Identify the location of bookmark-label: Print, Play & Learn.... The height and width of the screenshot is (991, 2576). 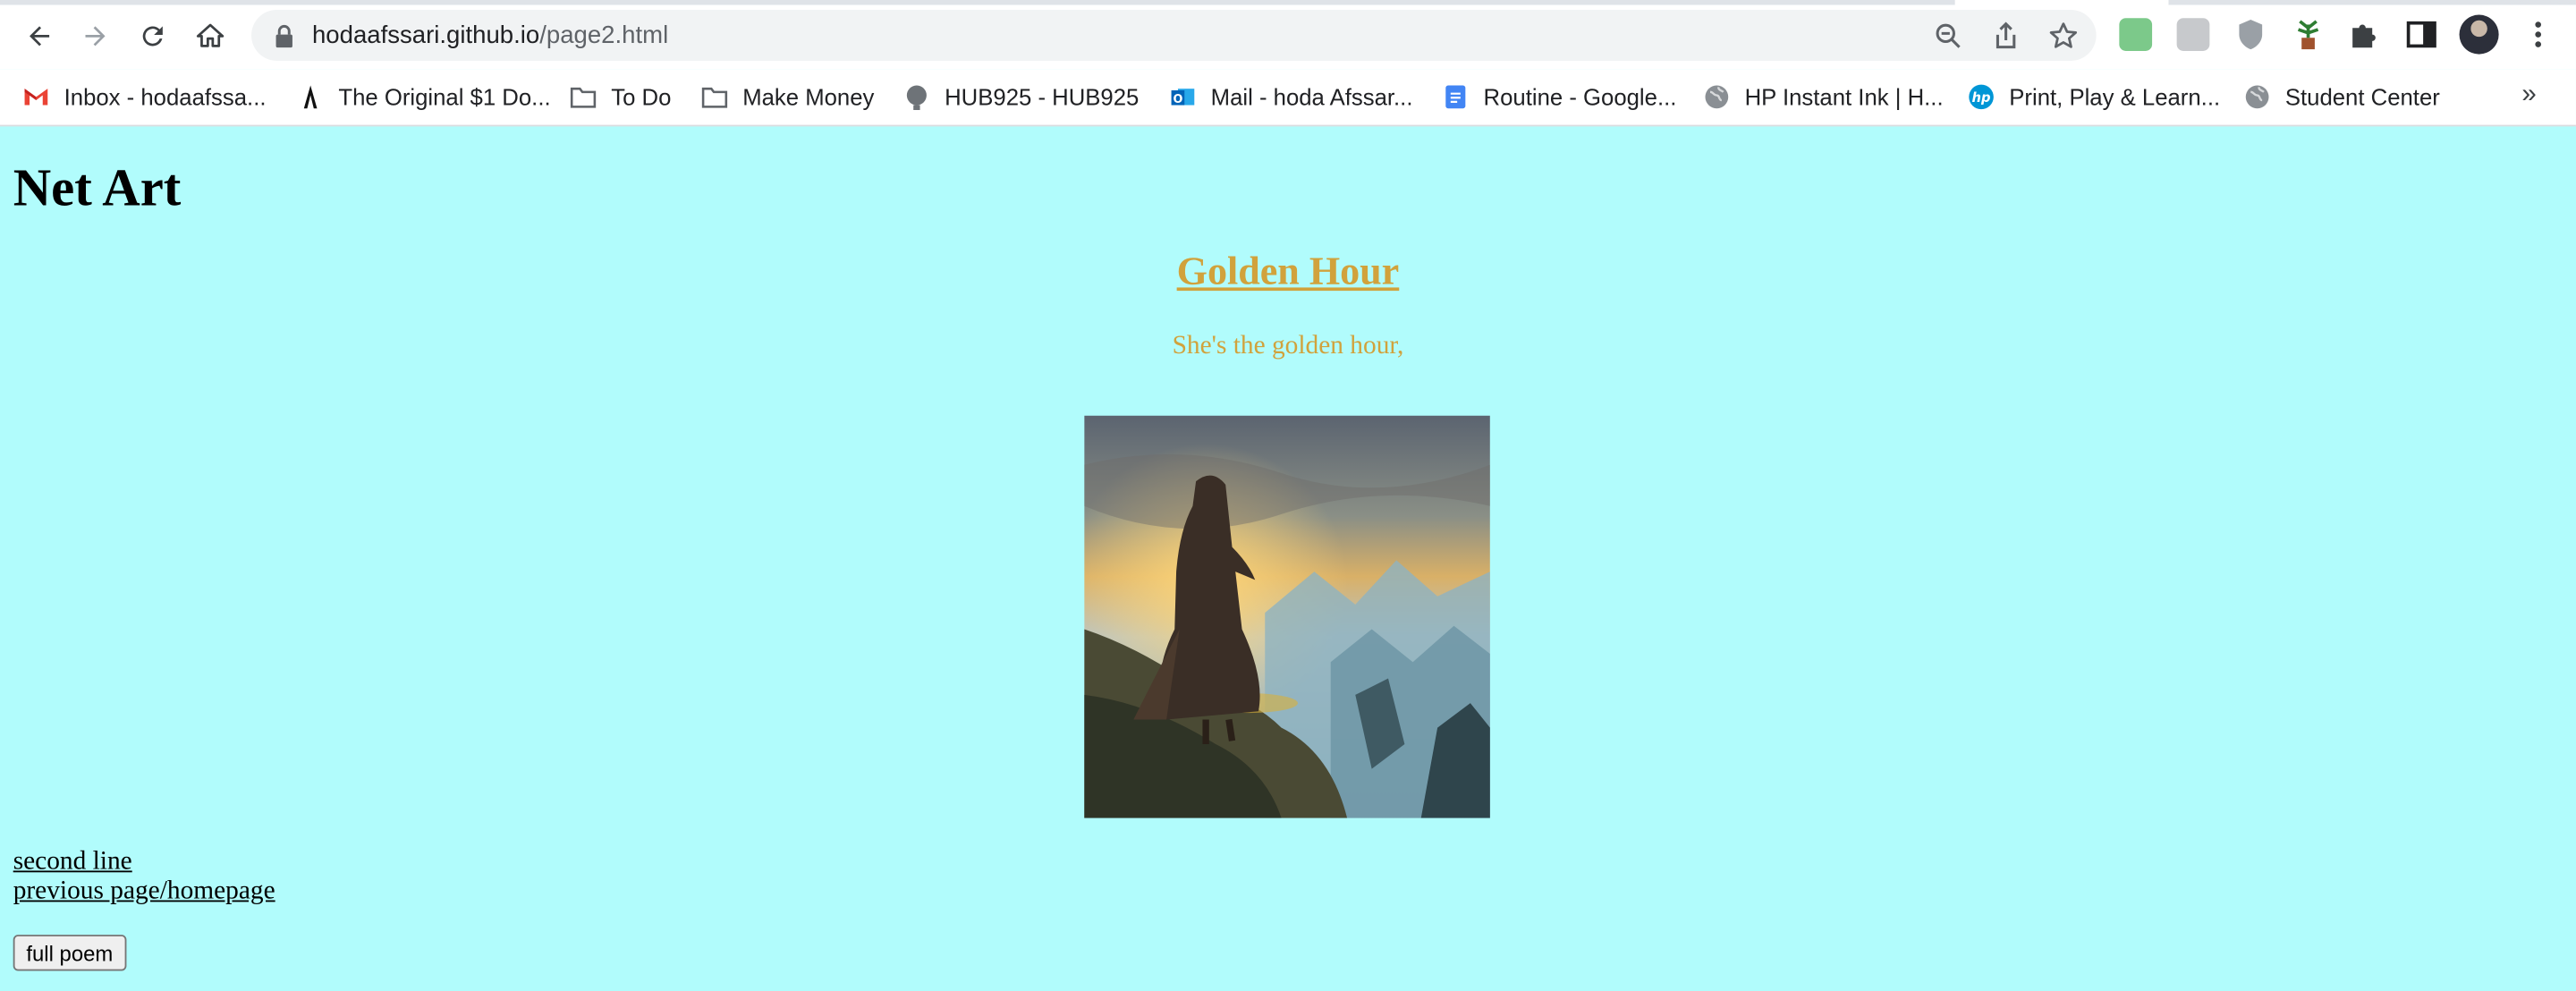
(2115, 97).